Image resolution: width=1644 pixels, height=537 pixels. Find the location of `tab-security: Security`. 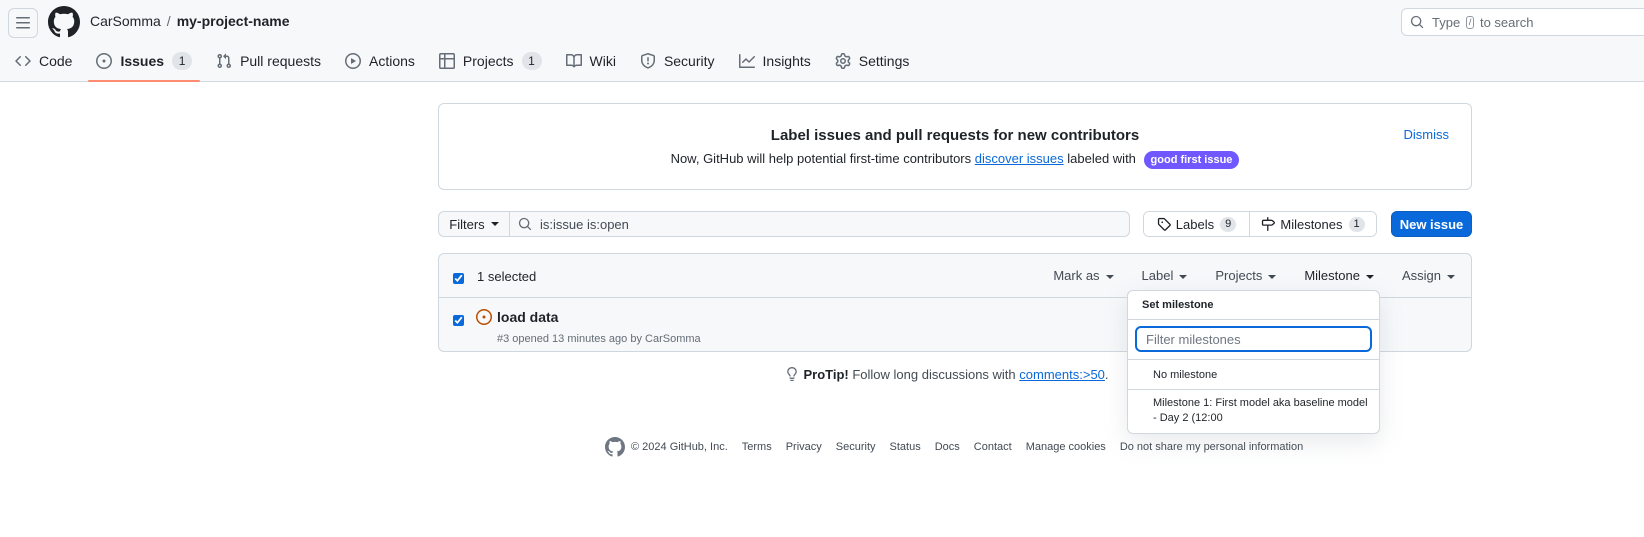

tab-security: Security is located at coordinates (677, 61).